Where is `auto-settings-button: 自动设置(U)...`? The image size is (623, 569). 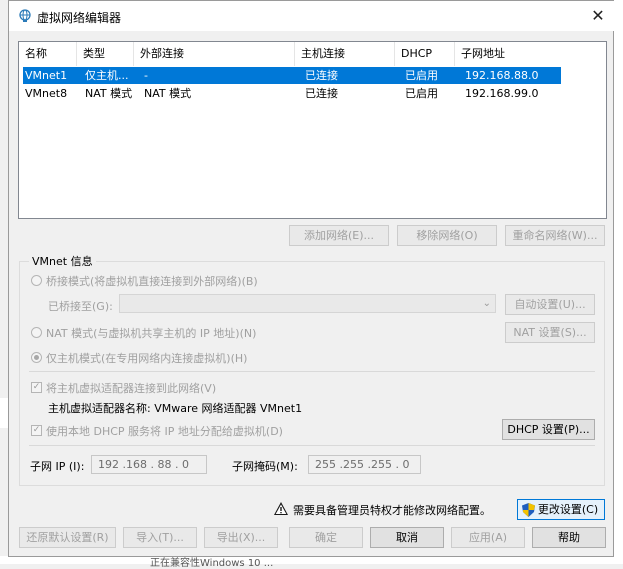 auto-settings-button: 自动设置(U)... is located at coordinates (550, 304).